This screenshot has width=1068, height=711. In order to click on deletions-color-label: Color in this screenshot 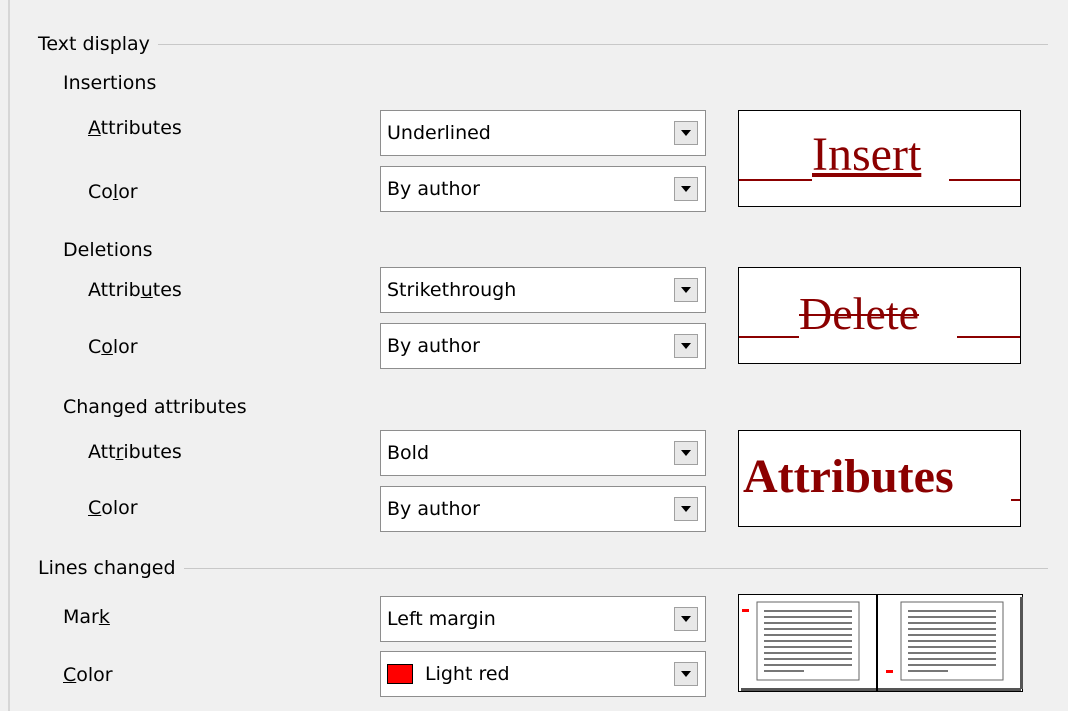, I will do `click(113, 347)`.